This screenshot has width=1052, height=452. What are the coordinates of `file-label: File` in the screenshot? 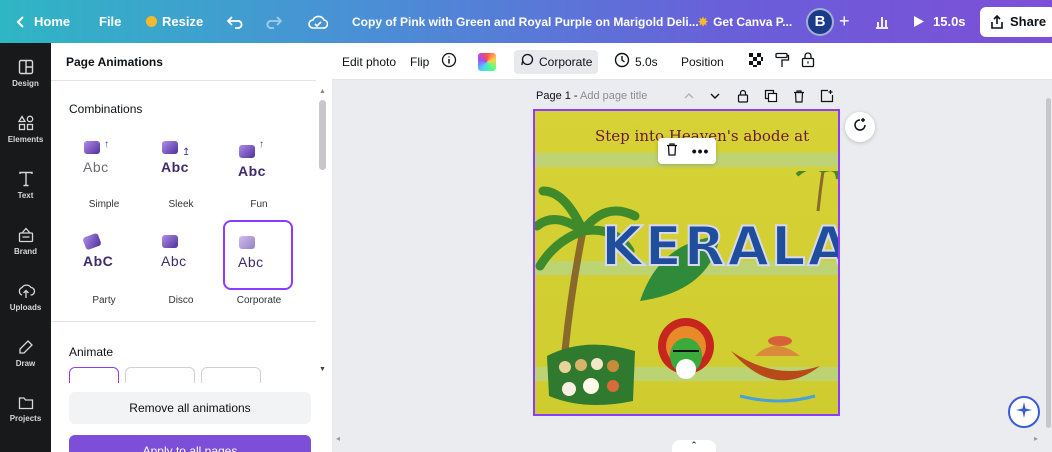 It's located at (110, 21).